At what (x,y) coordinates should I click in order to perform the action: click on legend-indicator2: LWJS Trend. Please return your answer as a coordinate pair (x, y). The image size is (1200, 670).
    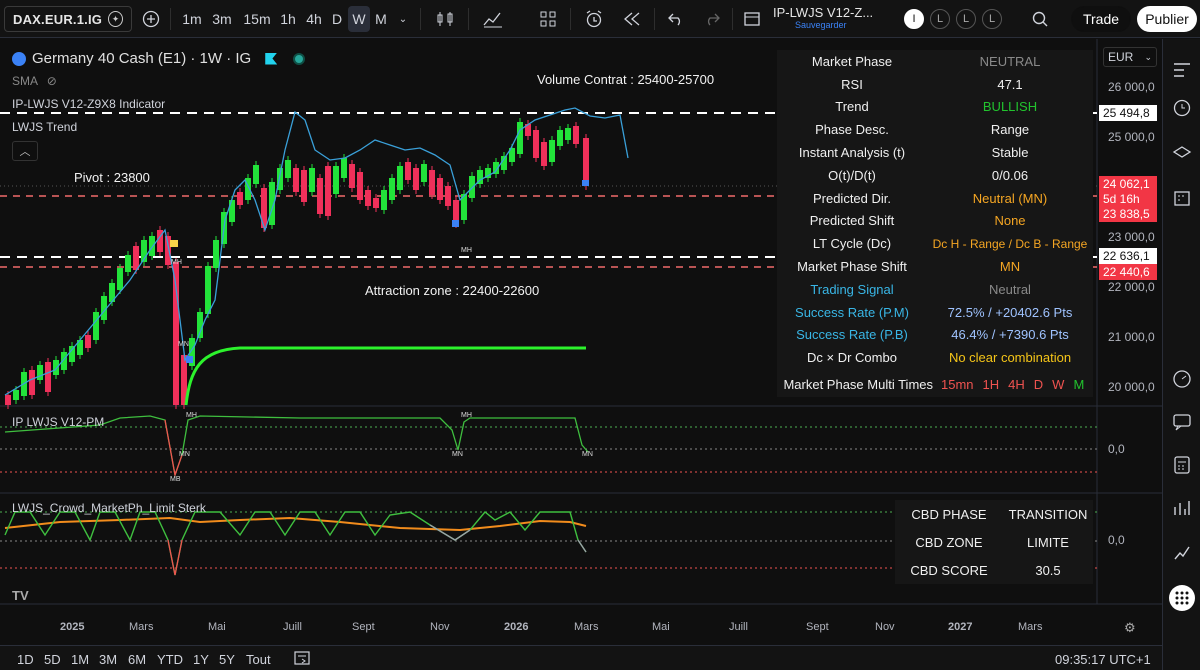
    Looking at the image, I should click on (44, 127).